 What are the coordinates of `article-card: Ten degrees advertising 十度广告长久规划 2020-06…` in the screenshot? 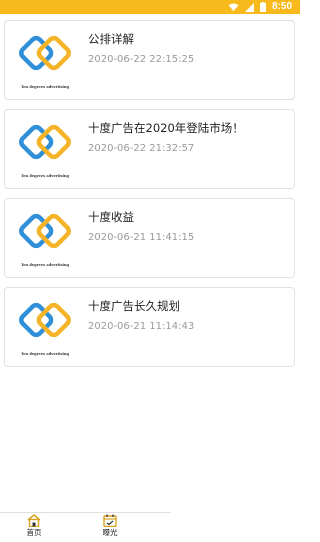 It's located at (149, 327).